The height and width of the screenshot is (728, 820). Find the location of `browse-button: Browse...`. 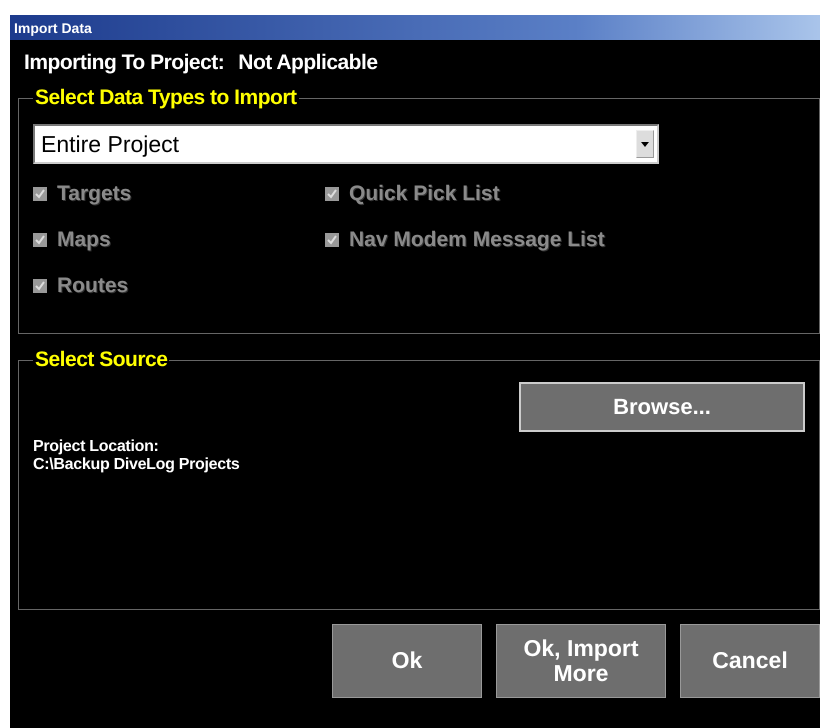

browse-button: Browse... is located at coordinates (662, 407).